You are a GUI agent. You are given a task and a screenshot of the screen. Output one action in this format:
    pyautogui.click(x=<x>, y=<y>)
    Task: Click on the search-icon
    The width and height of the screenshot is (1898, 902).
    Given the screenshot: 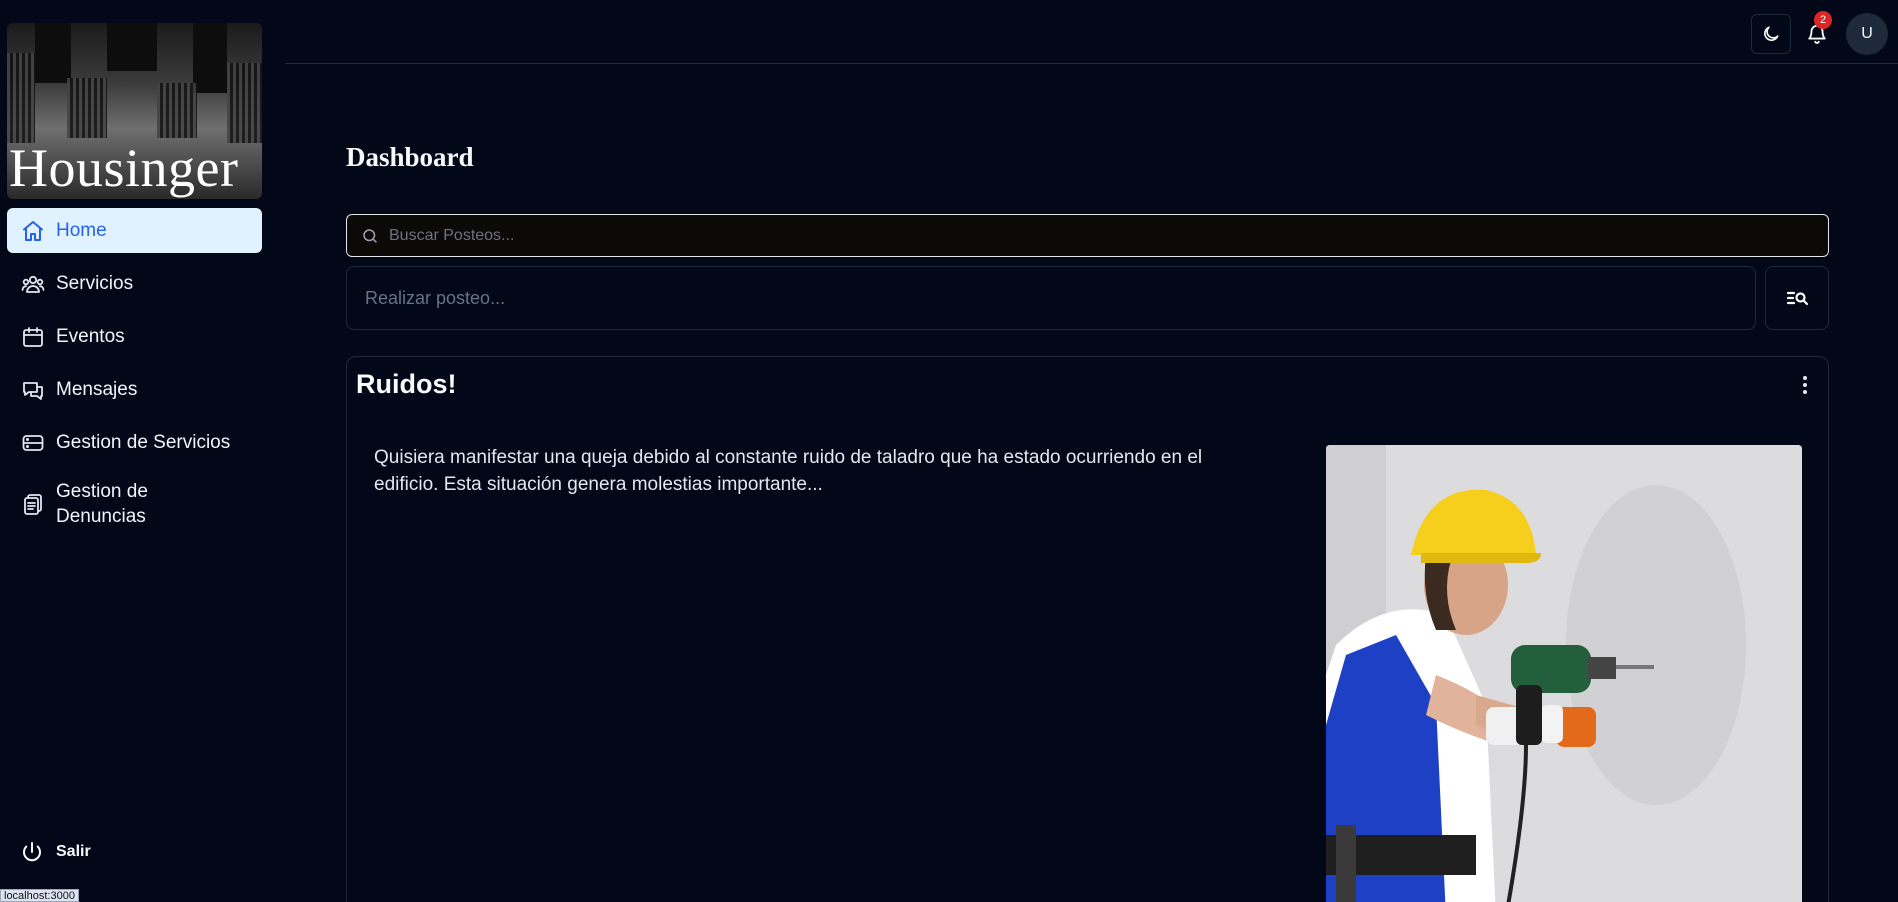 What is the action you would take?
    pyautogui.click(x=370, y=236)
    